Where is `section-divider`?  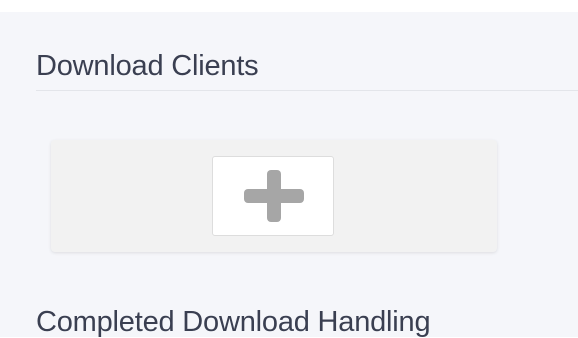
section-divider is located at coordinates (307, 90).